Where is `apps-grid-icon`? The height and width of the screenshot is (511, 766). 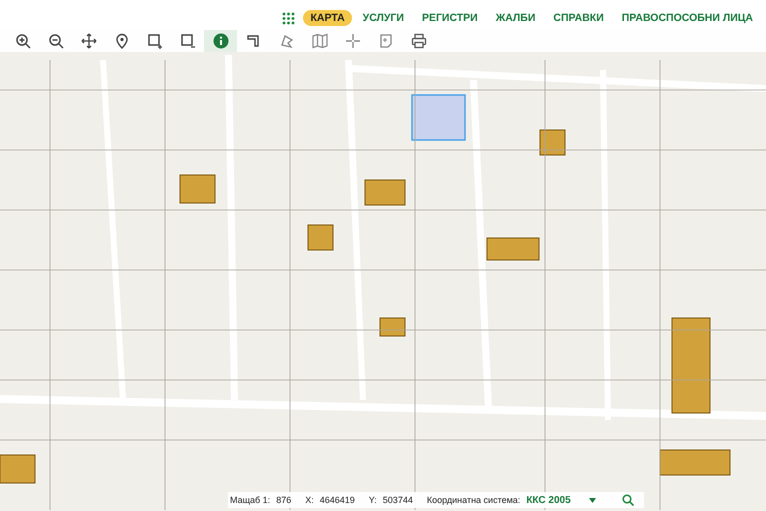 apps-grid-icon is located at coordinates (289, 18).